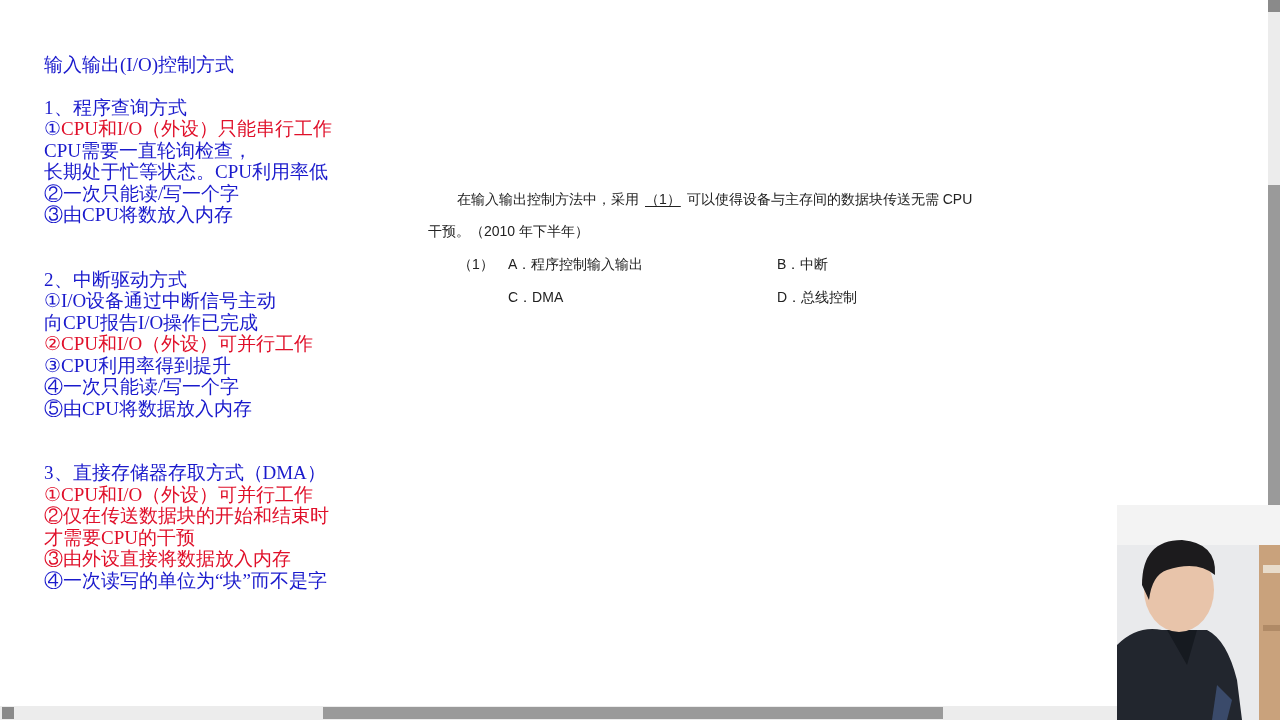  I want to click on note-line: ②仅在传送数据块的开始和结束时, so click(186, 516).